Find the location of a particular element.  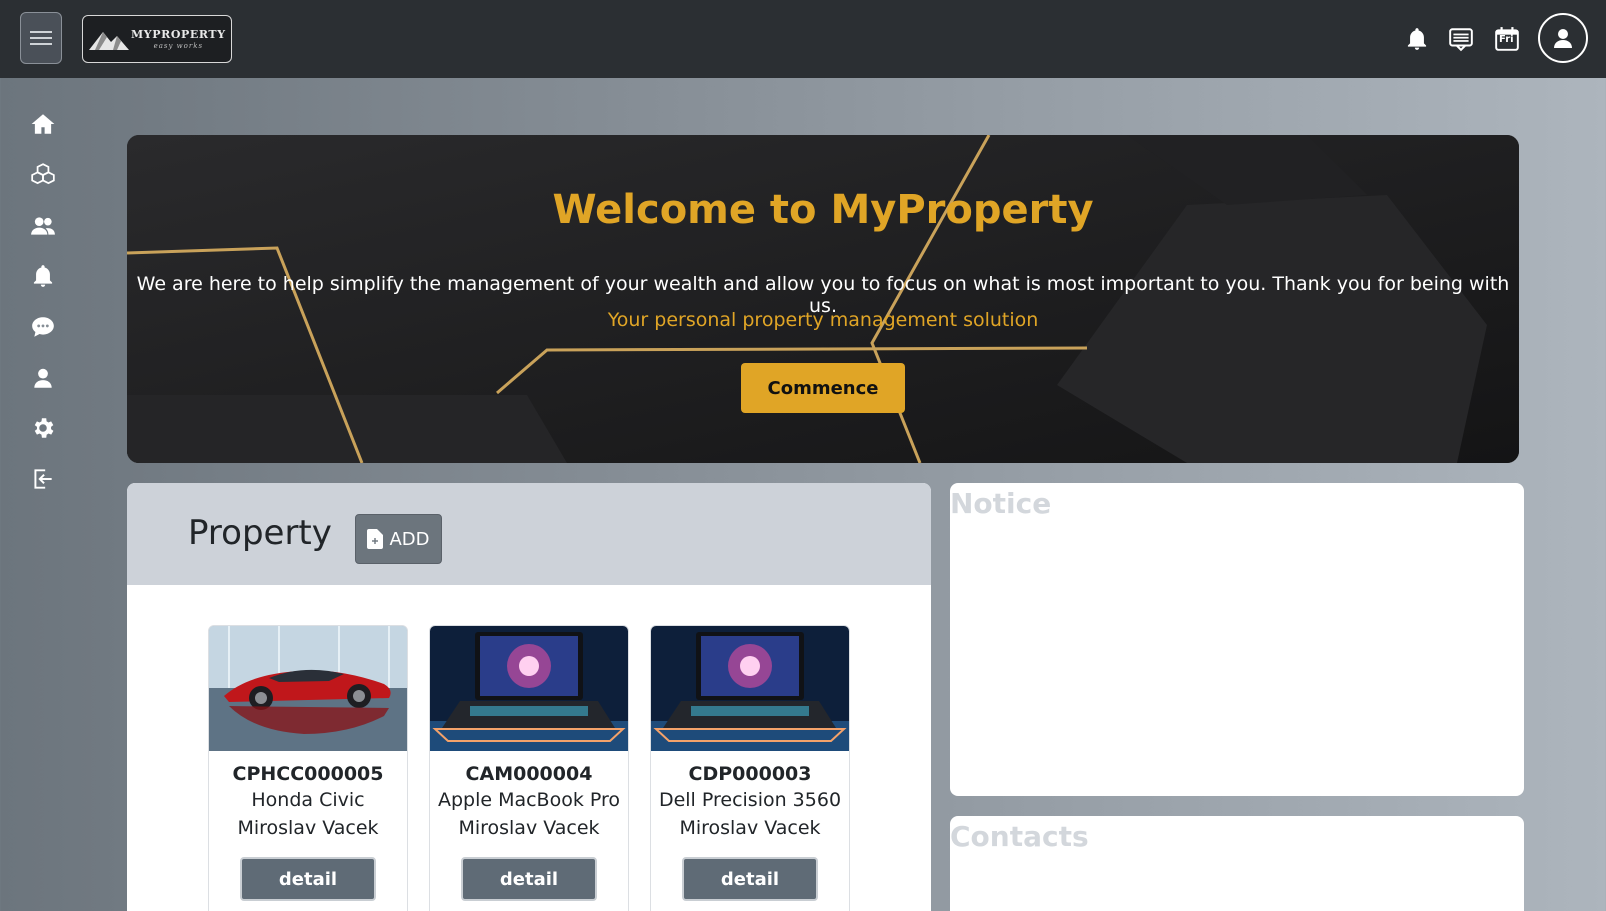

sidebar-item-settings is located at coordinates (43, 428).